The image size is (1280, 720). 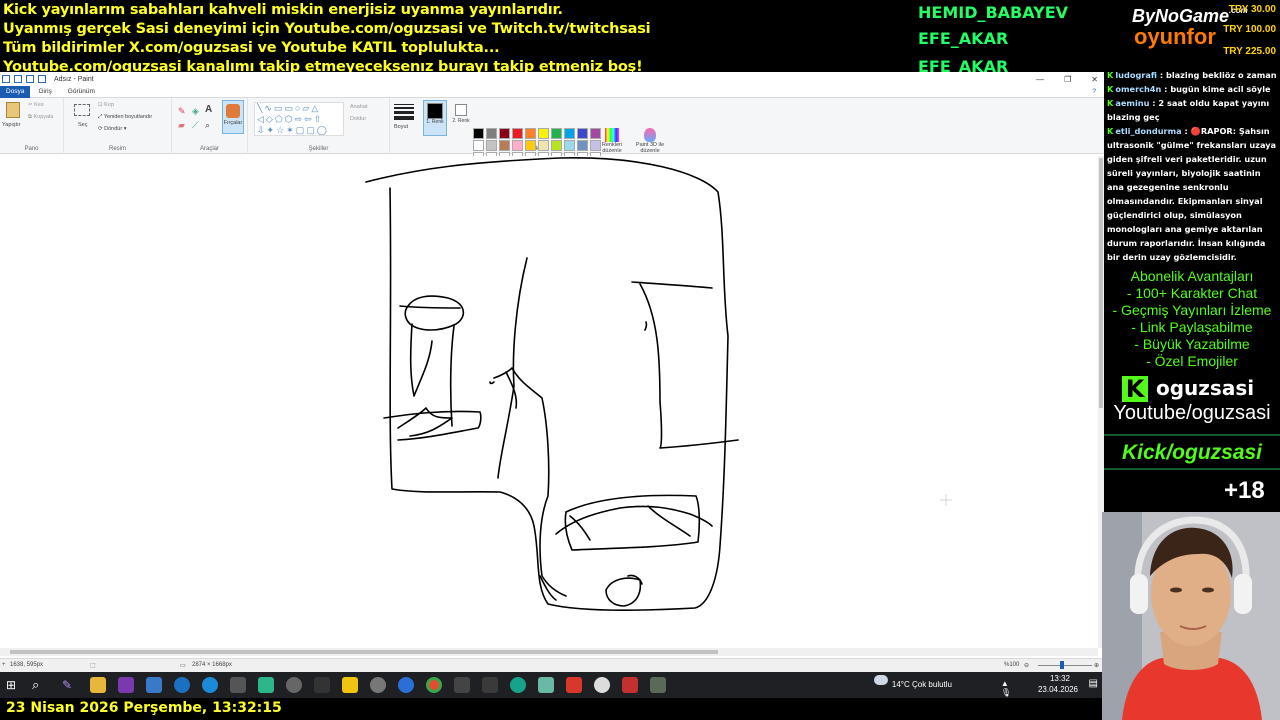 What do you see at coordinates (24, 79) in the screenshot?
I see `quick-access-toolbar` at bounding box center [24, 79].